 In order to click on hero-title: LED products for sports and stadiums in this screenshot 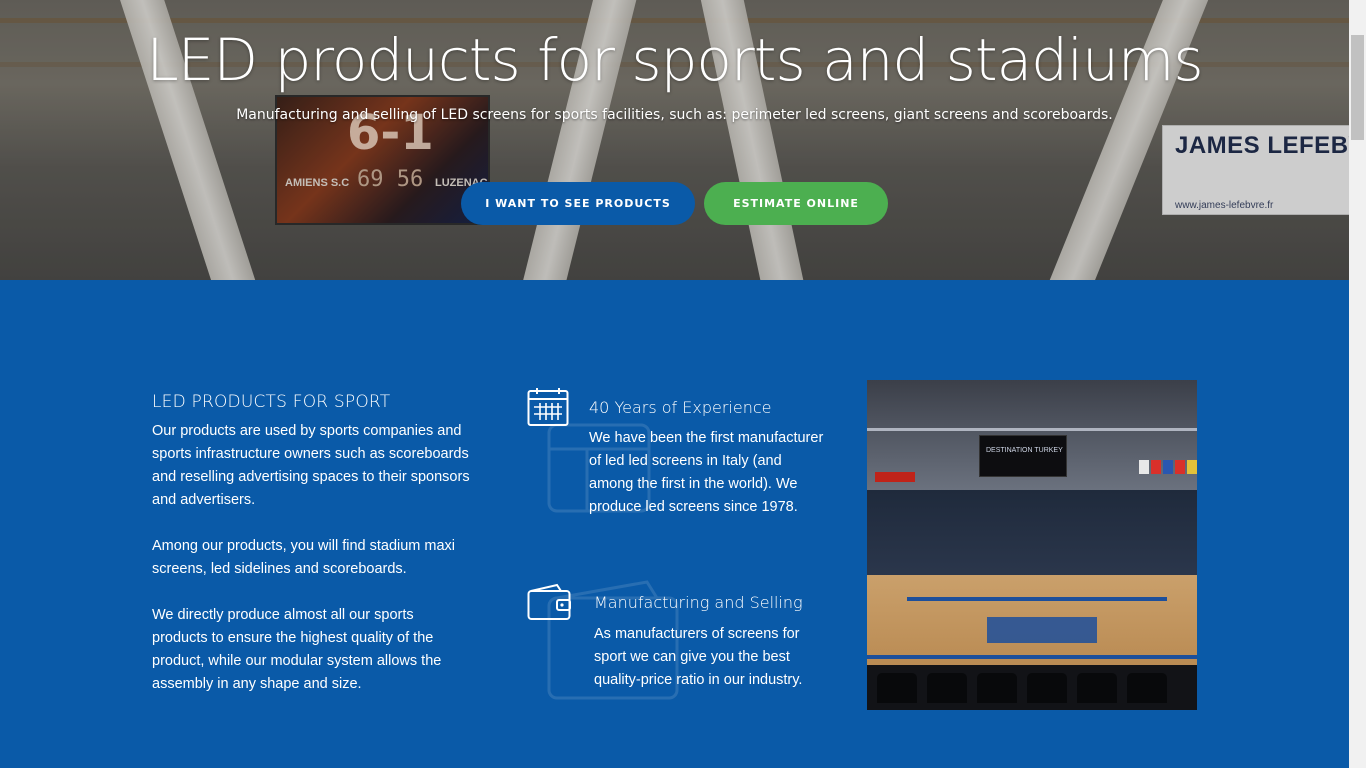, I will do `click(674, 60)`.